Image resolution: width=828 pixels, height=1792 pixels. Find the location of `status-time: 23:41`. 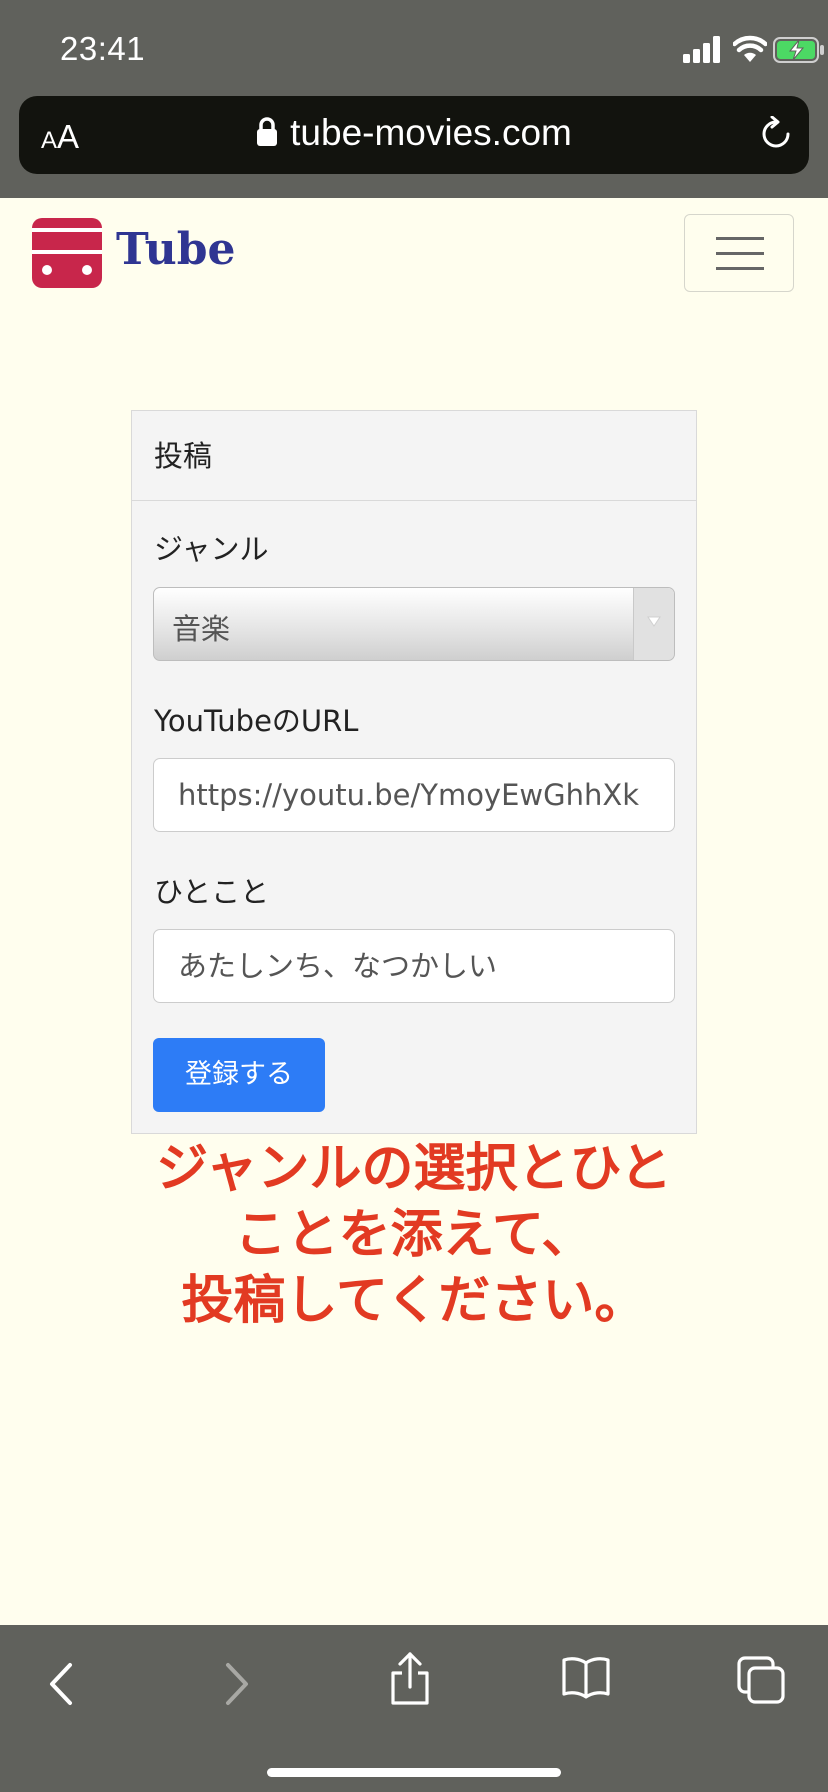

status-time: 23:41 is located at coordinates (103, 48).